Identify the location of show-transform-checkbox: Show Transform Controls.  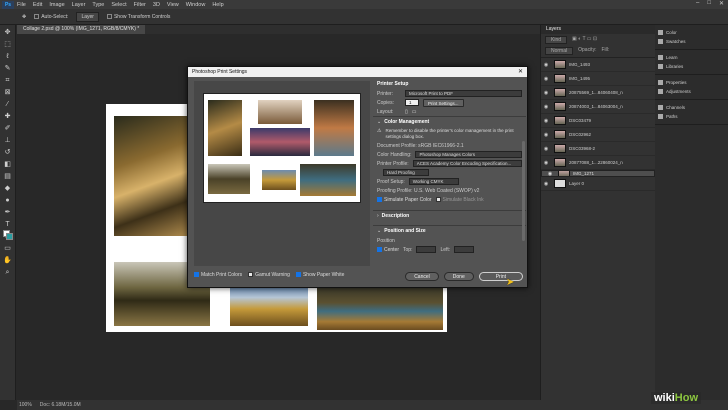
(138, 17).